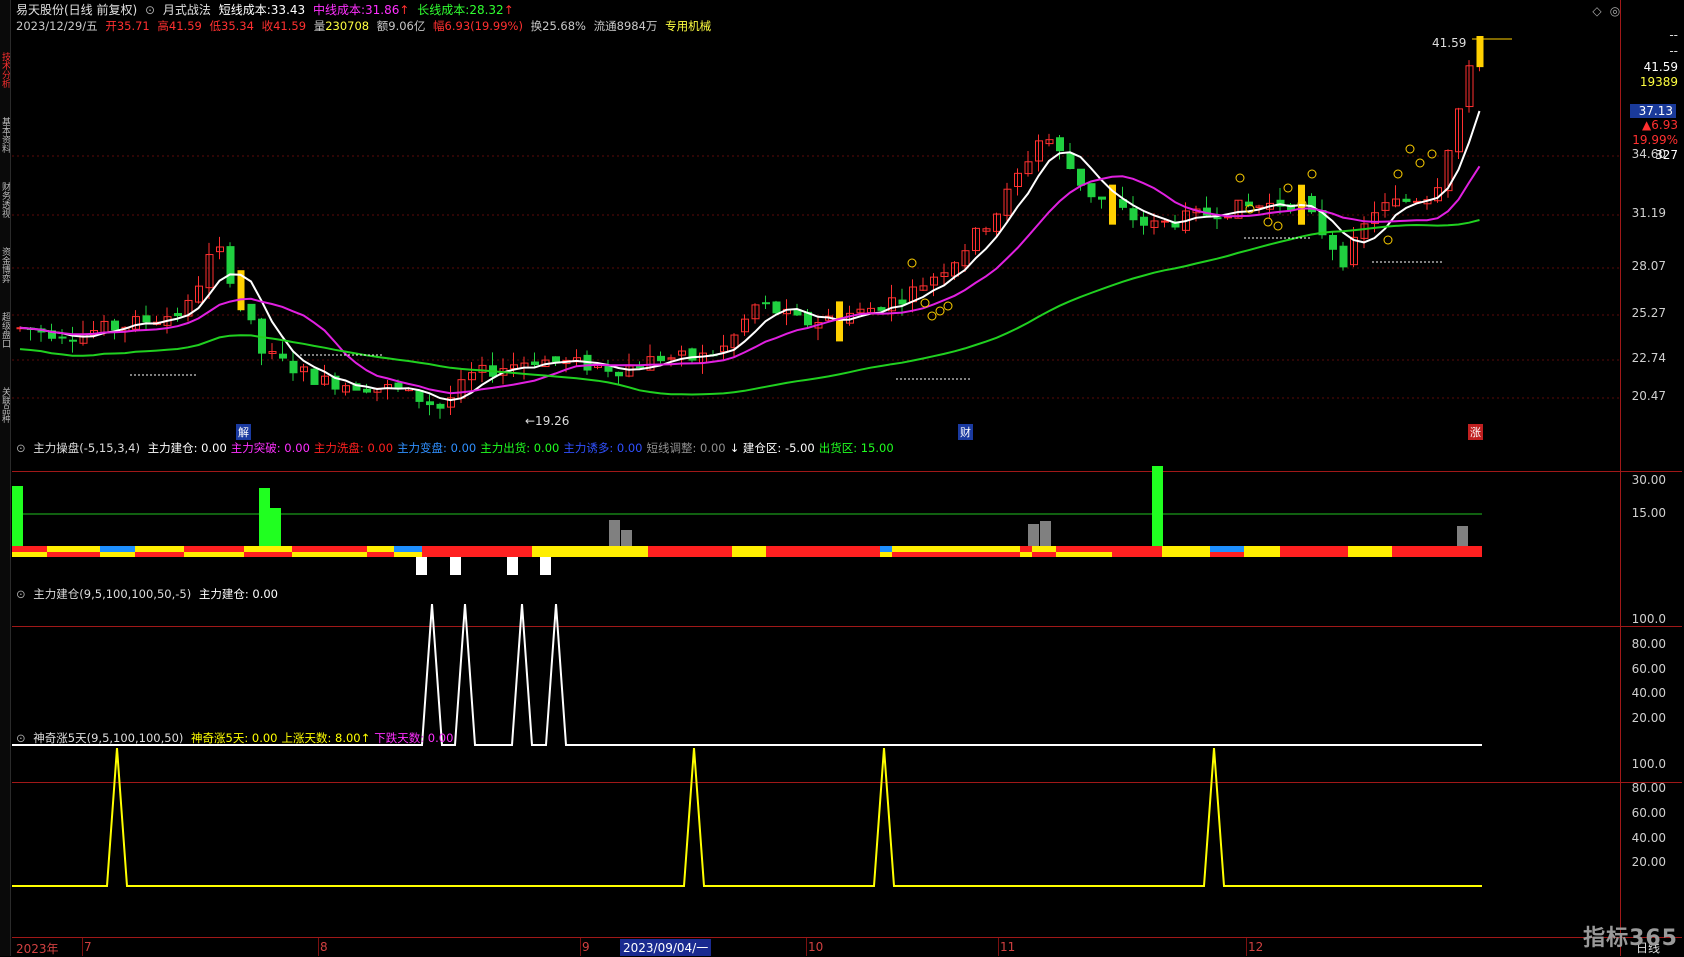 This screenshot has height=957, width=1684. What do you see at coordinates (339, 10) in the screenshot?
I see `mid-cost-label: 中线成本:` at bounding box center [339, 10].